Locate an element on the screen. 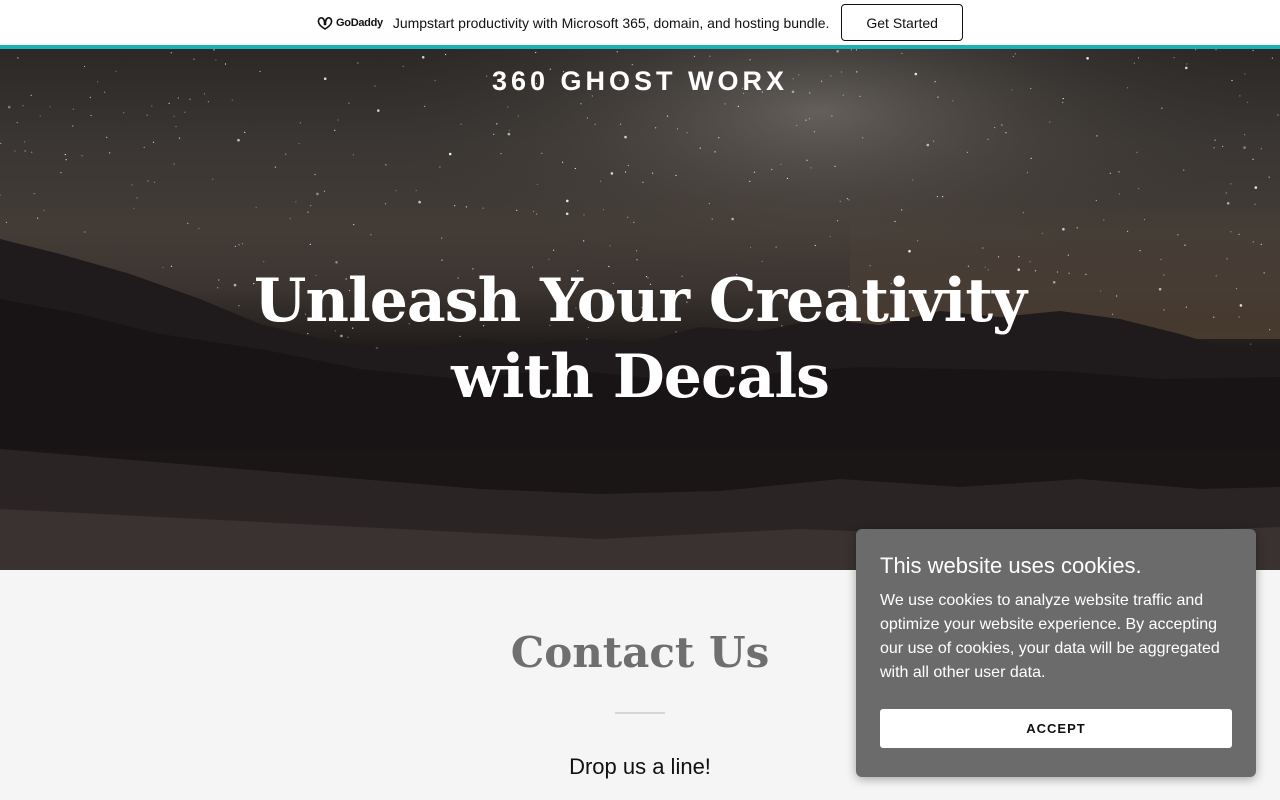  site-title: 360 GHOST WORX is located at coordinates (640, 81).